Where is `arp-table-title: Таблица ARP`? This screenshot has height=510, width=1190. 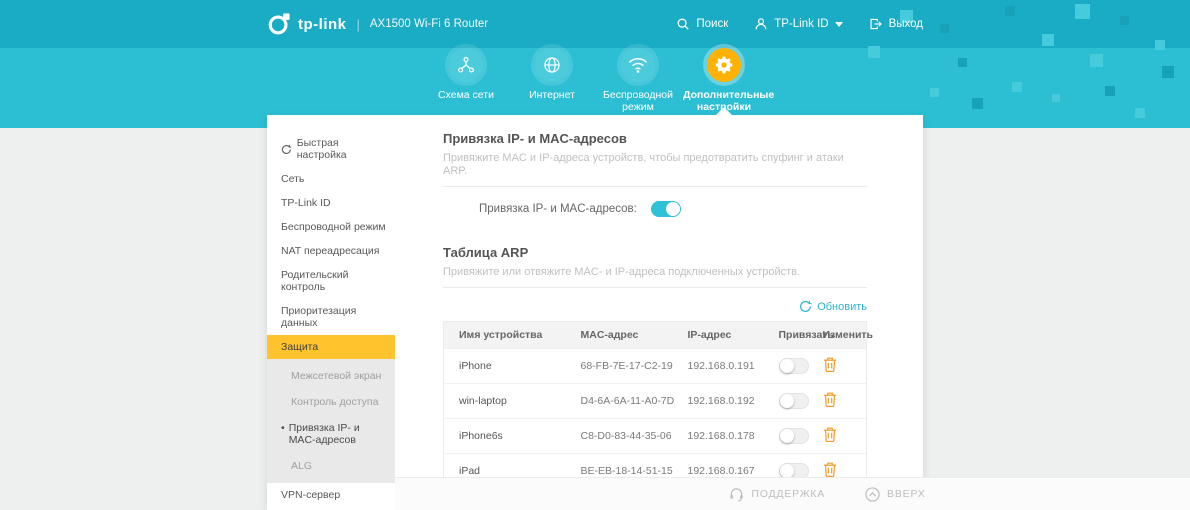 arp-table-title: Таблица ARP is located at coordinates (486, 252).